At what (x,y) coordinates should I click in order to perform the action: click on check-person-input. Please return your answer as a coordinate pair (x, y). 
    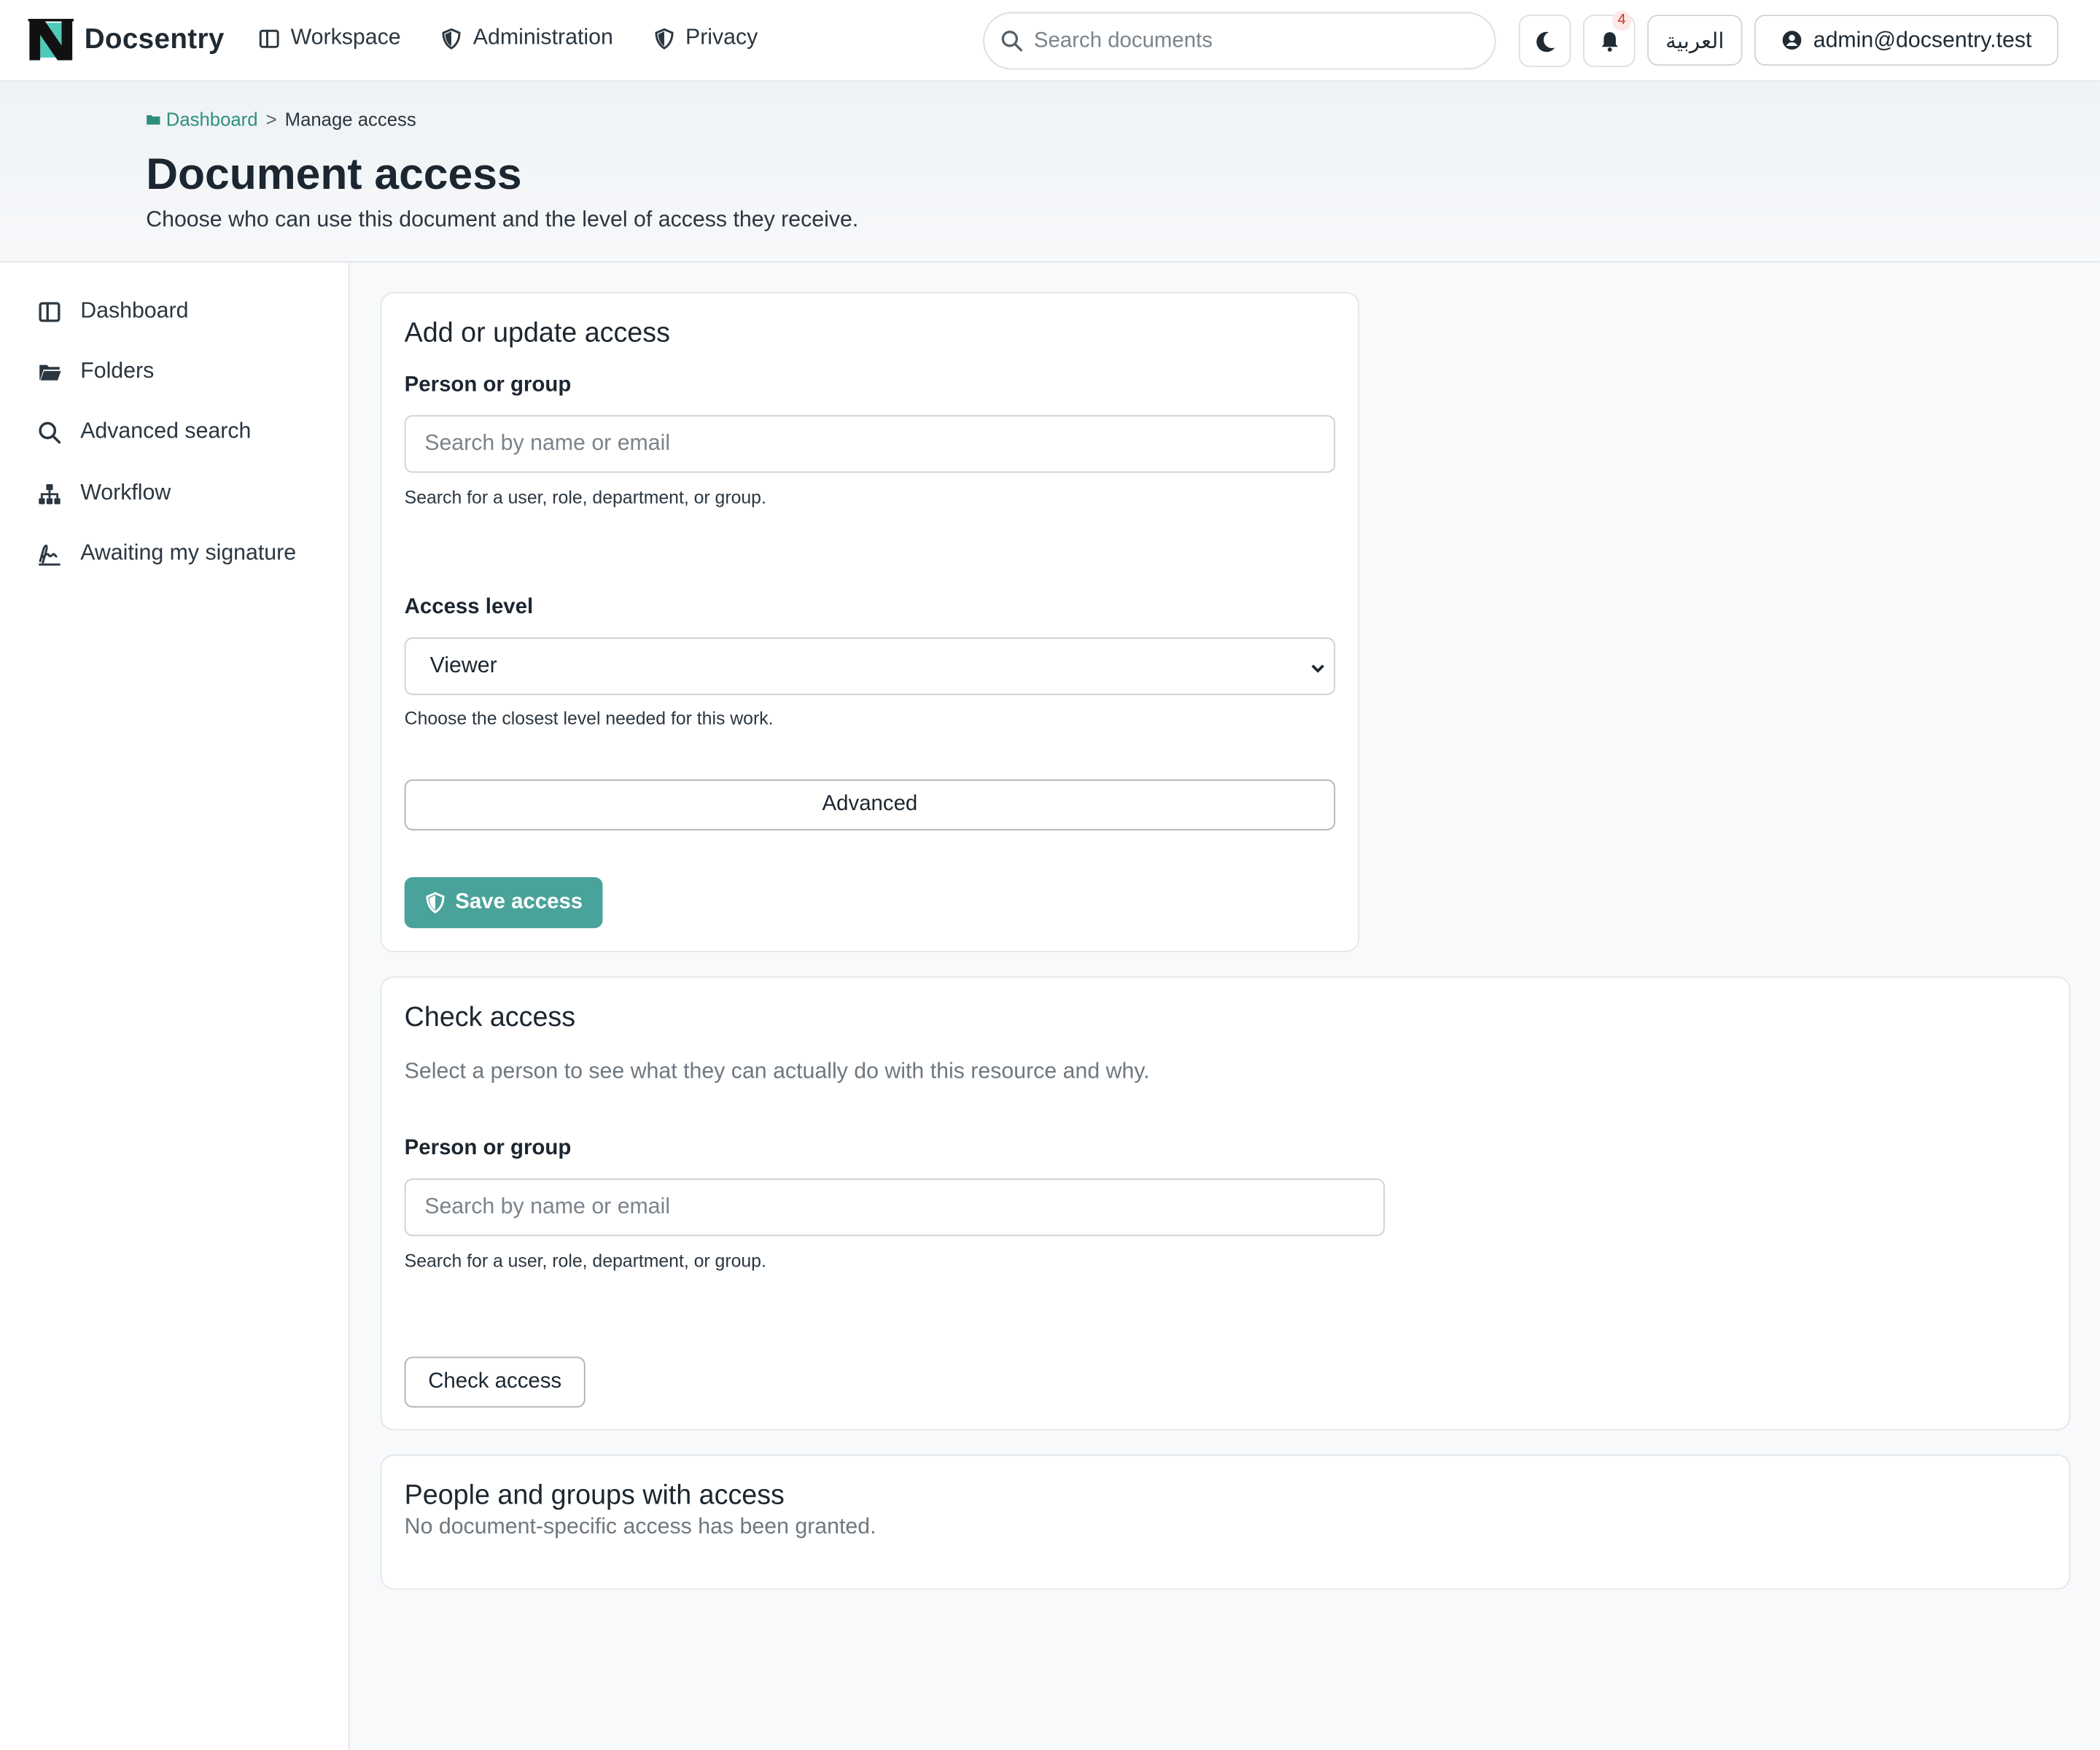
    Looking at the image, I should click on (894, 1207).